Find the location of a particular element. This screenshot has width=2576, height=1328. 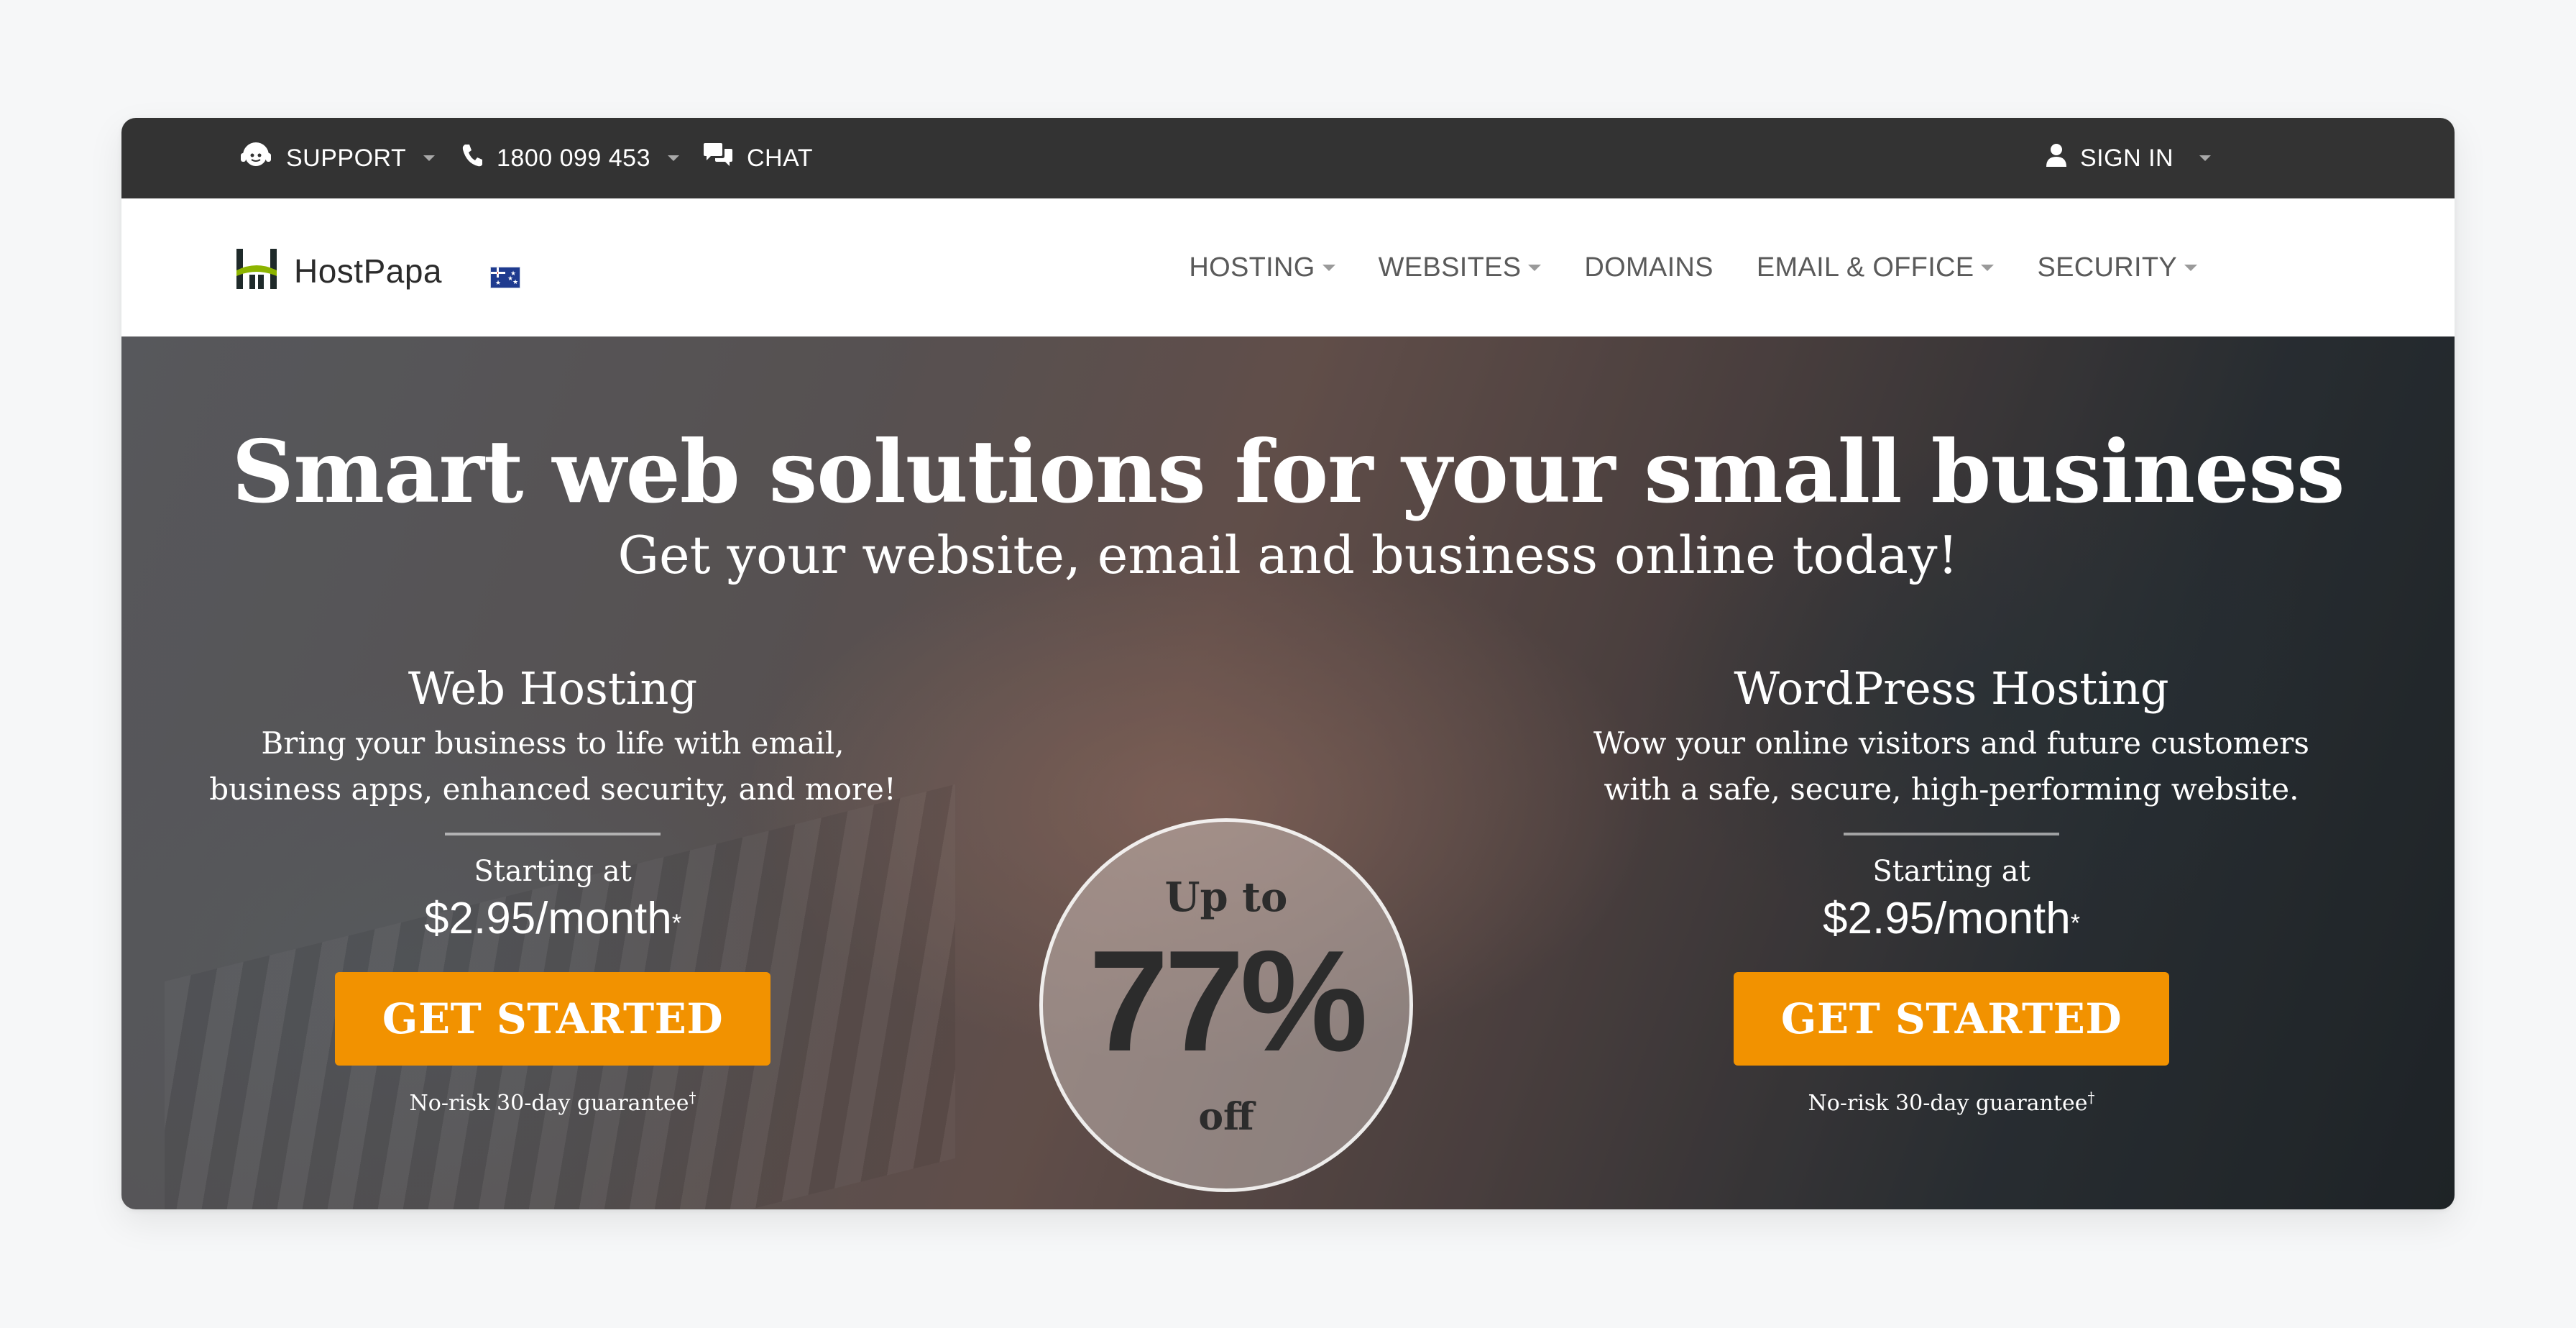

utility-bar: SUPPORT 1800 099 453 CHAT SIGN IN is located at coordinates (1288, 158).